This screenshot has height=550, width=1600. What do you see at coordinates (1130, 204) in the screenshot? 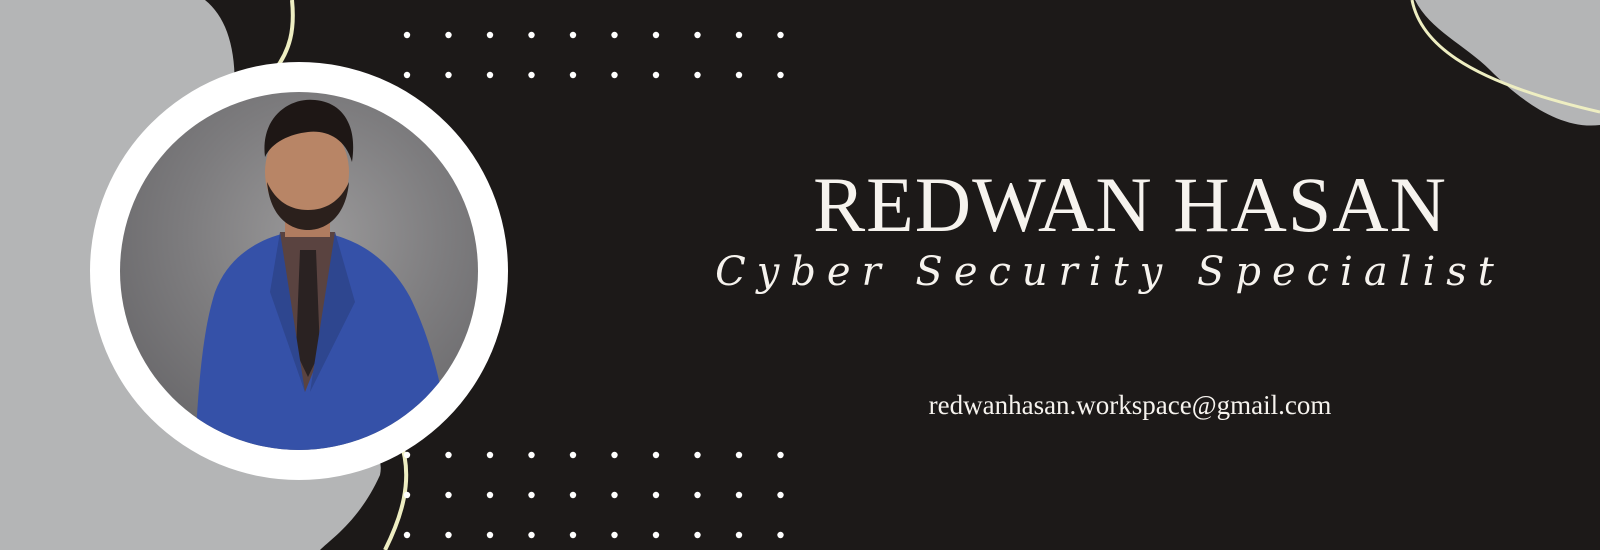
I see `profile-name: REDWAN HASAN` at bounding box center [1130, 204].